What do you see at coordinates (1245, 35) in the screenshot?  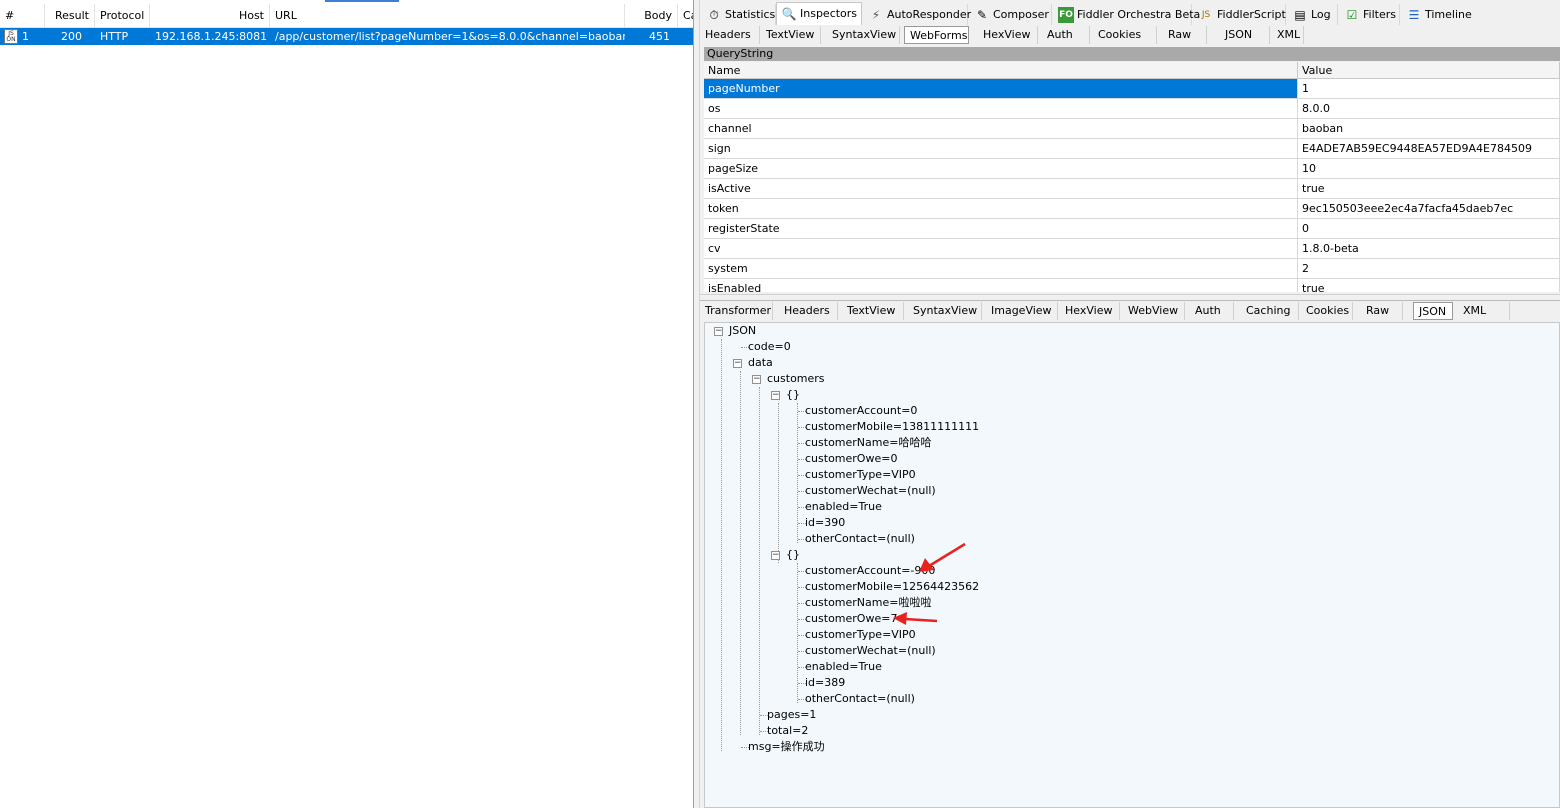 I see `req-tab-json: JSON` at bounding box center [1245, 35].